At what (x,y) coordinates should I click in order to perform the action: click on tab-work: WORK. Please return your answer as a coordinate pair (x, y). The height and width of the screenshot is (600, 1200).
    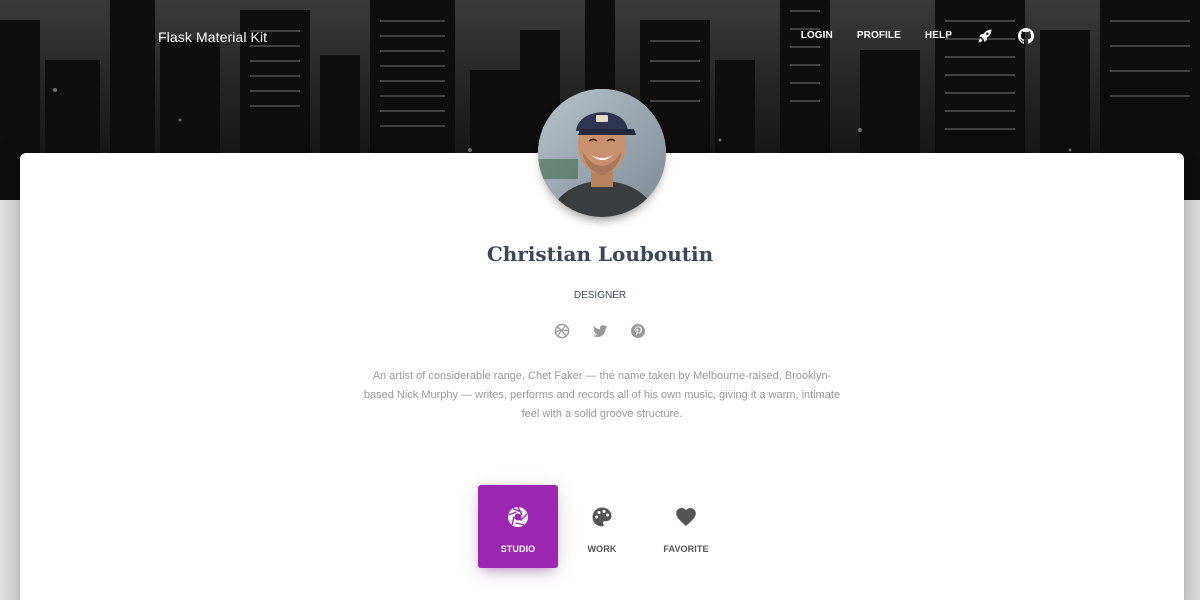
    Looking at the image, I should click on (602, 526).